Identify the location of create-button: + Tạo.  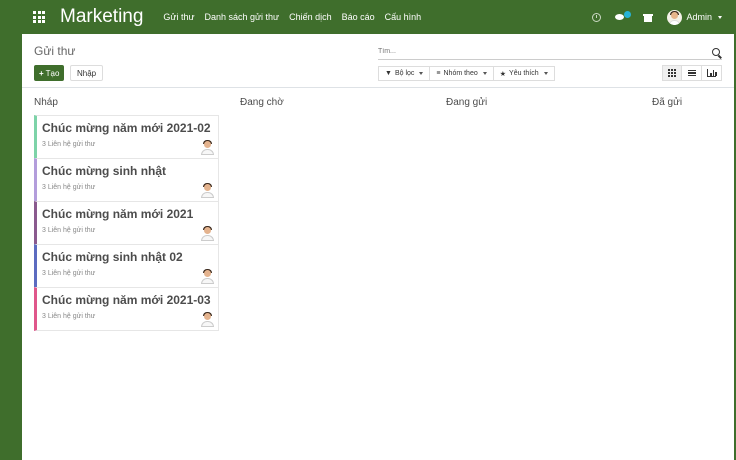
(49, 73).